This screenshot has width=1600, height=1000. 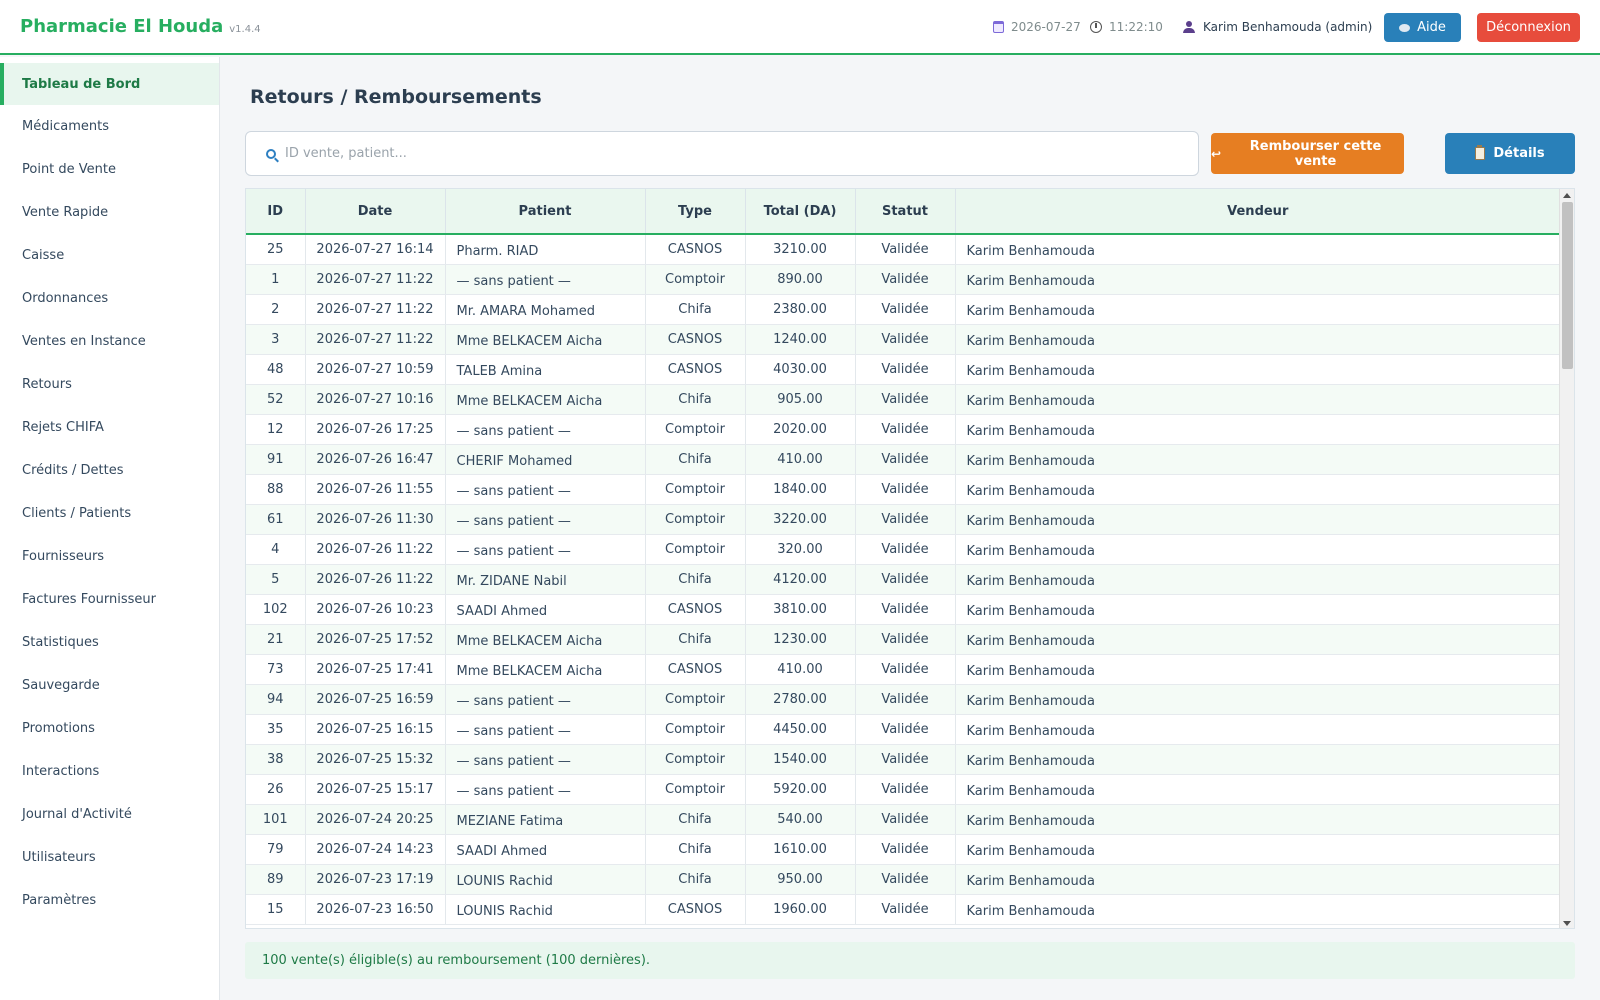 I want to click on sidebar-item-point-de-vente: Point de Vente, so click(x=109, y=169).